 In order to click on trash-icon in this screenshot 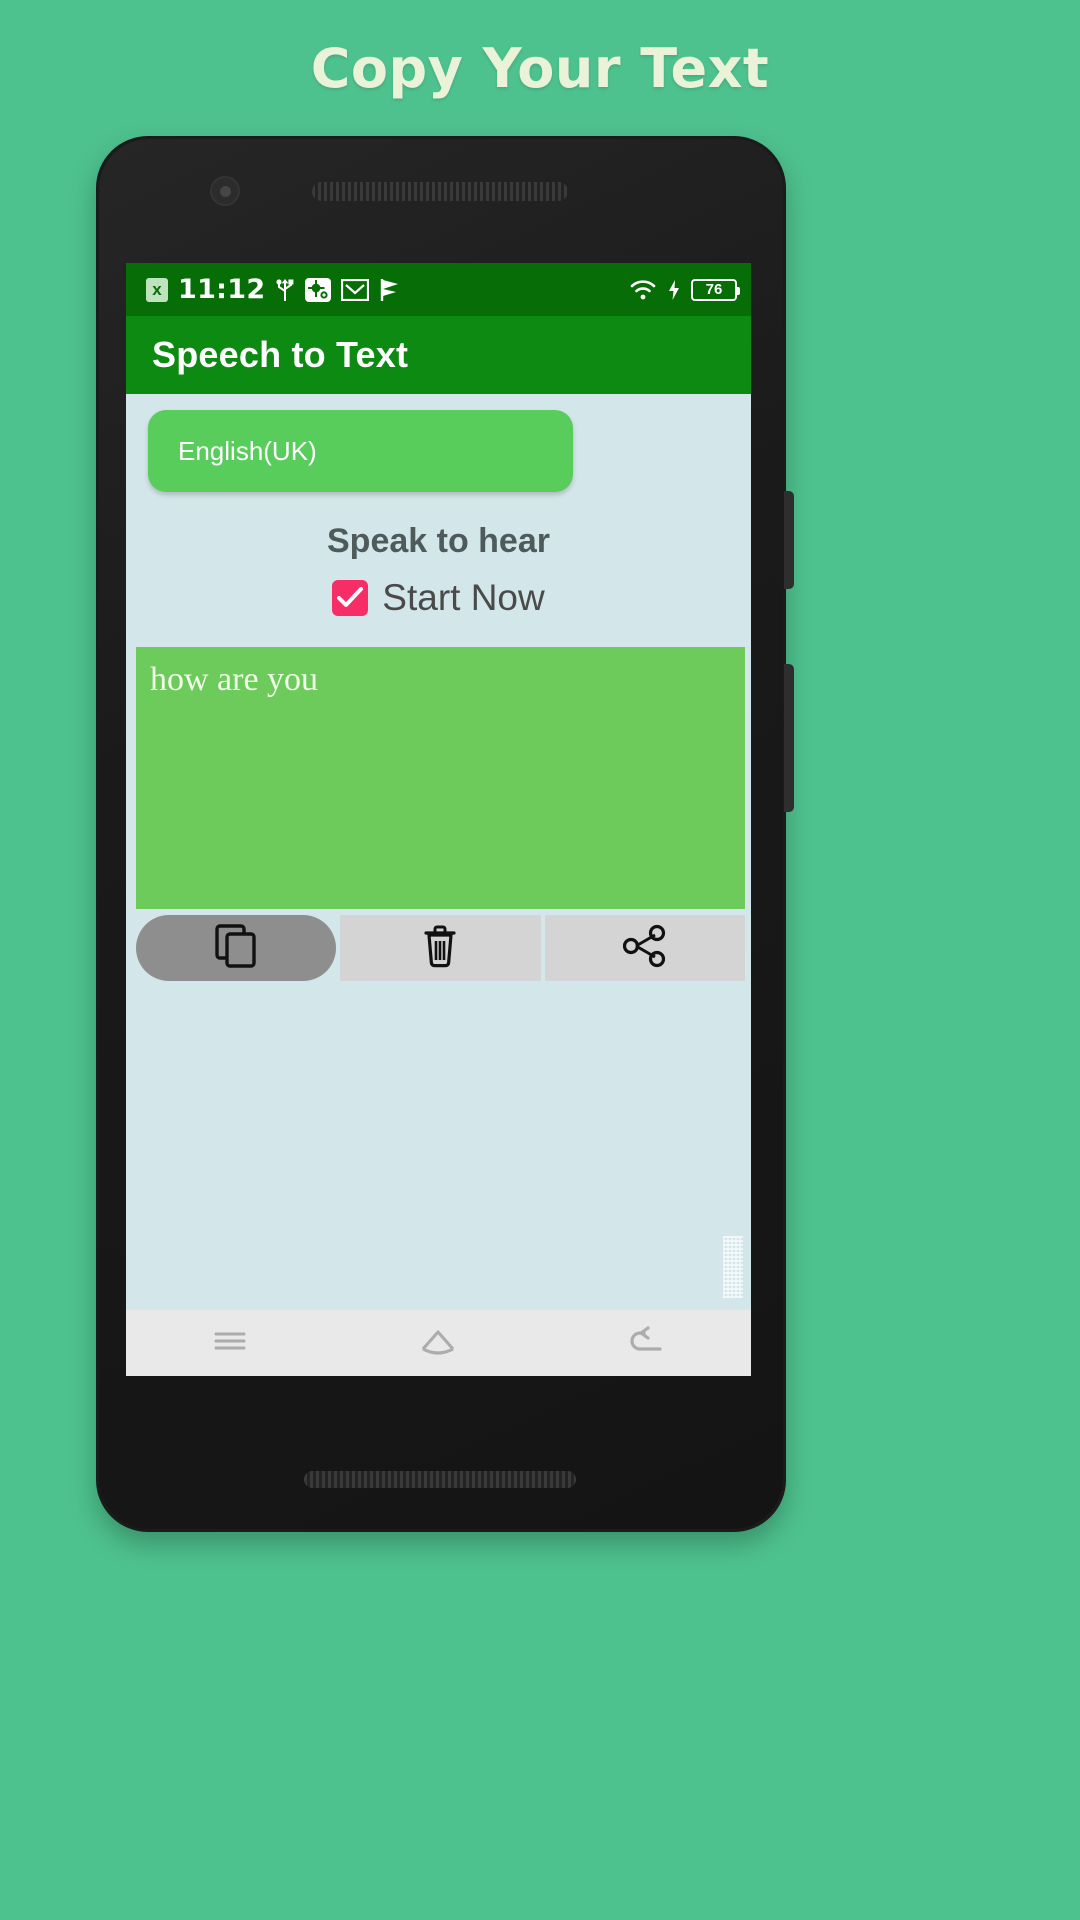, I will do `click(440, 948)`.